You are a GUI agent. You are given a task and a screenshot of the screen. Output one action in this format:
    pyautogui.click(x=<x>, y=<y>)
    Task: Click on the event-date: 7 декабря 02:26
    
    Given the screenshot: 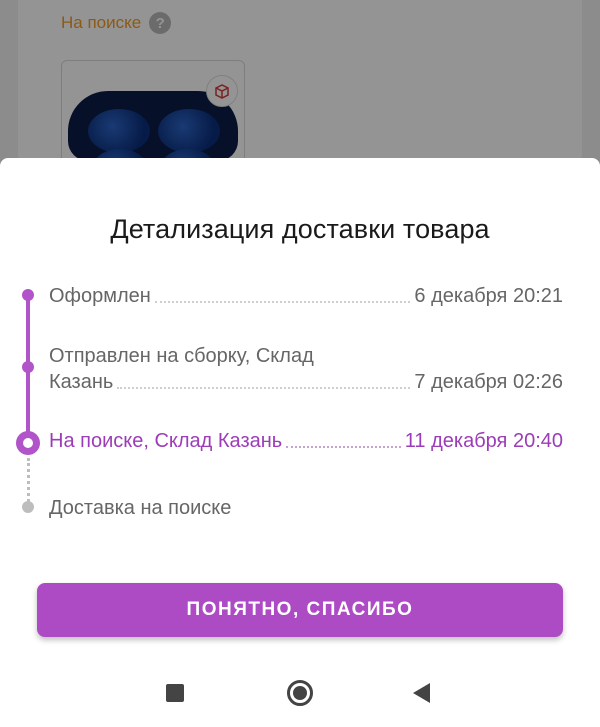 What is the action you would take?
    pyautogui.click(x=488, y=382)
    